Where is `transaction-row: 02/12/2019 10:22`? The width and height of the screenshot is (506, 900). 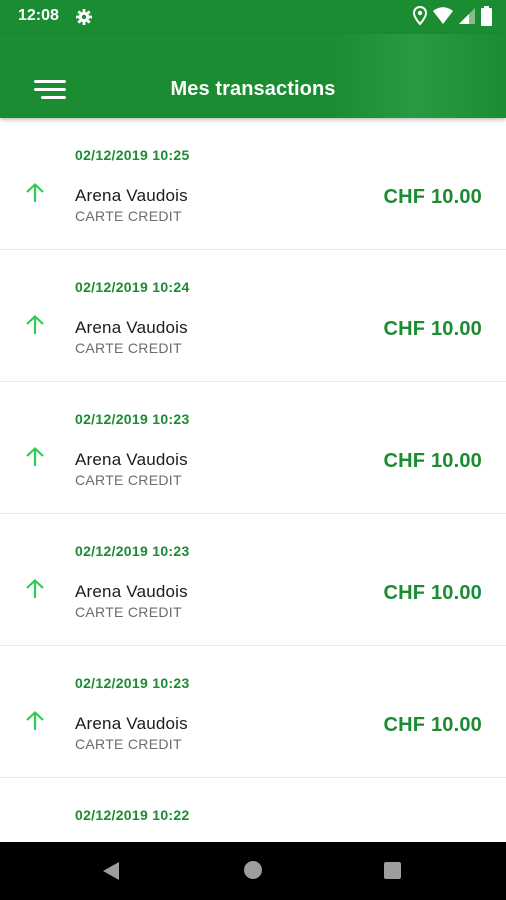
transaction-row: 02/12/2019 10:22 is located at coordinates (253, 810).